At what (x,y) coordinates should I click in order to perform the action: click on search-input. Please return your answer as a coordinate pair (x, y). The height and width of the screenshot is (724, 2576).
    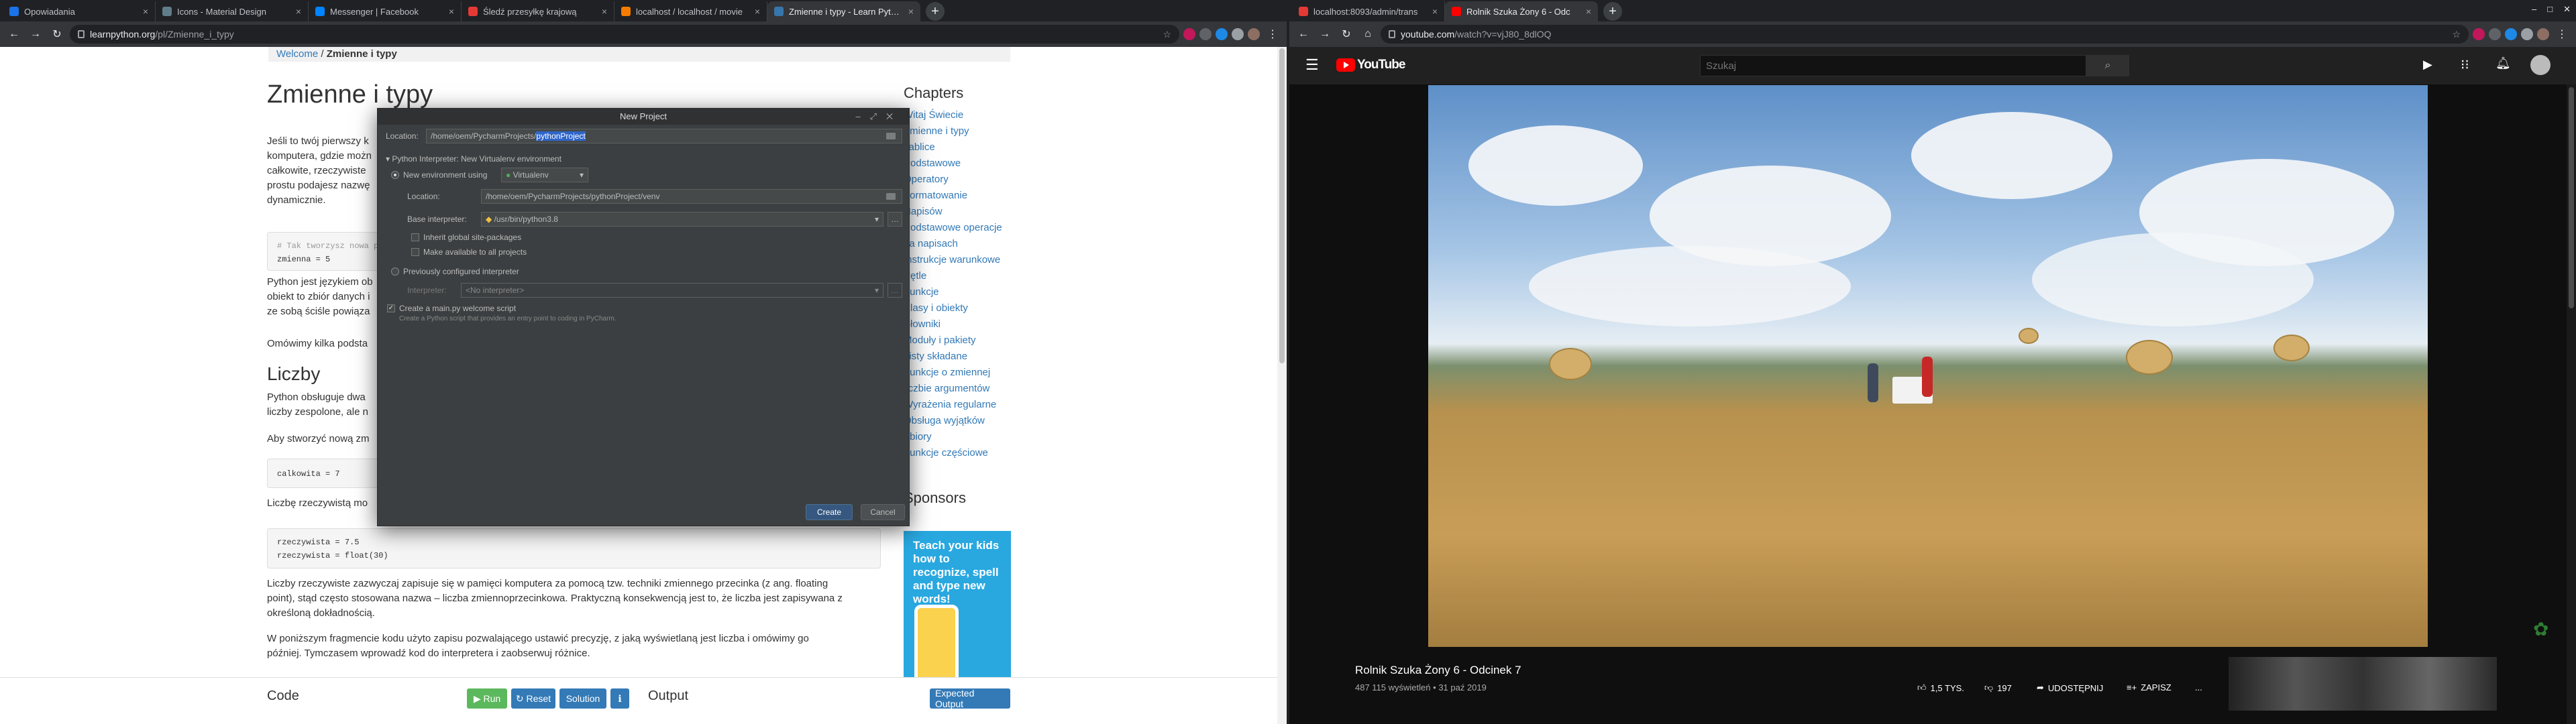
    Looking at the image, I should click on (1893, 65).